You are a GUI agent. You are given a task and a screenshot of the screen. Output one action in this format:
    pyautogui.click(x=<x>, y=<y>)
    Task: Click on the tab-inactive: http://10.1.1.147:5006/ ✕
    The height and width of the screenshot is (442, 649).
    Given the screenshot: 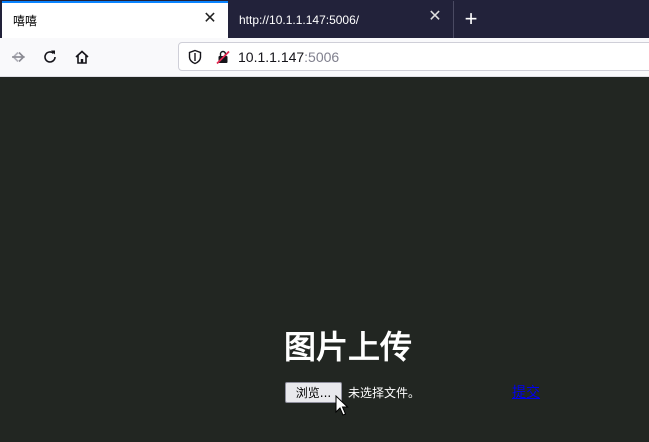 What is the action you would take?
    pyautogui.click(x=341, y=19)
    